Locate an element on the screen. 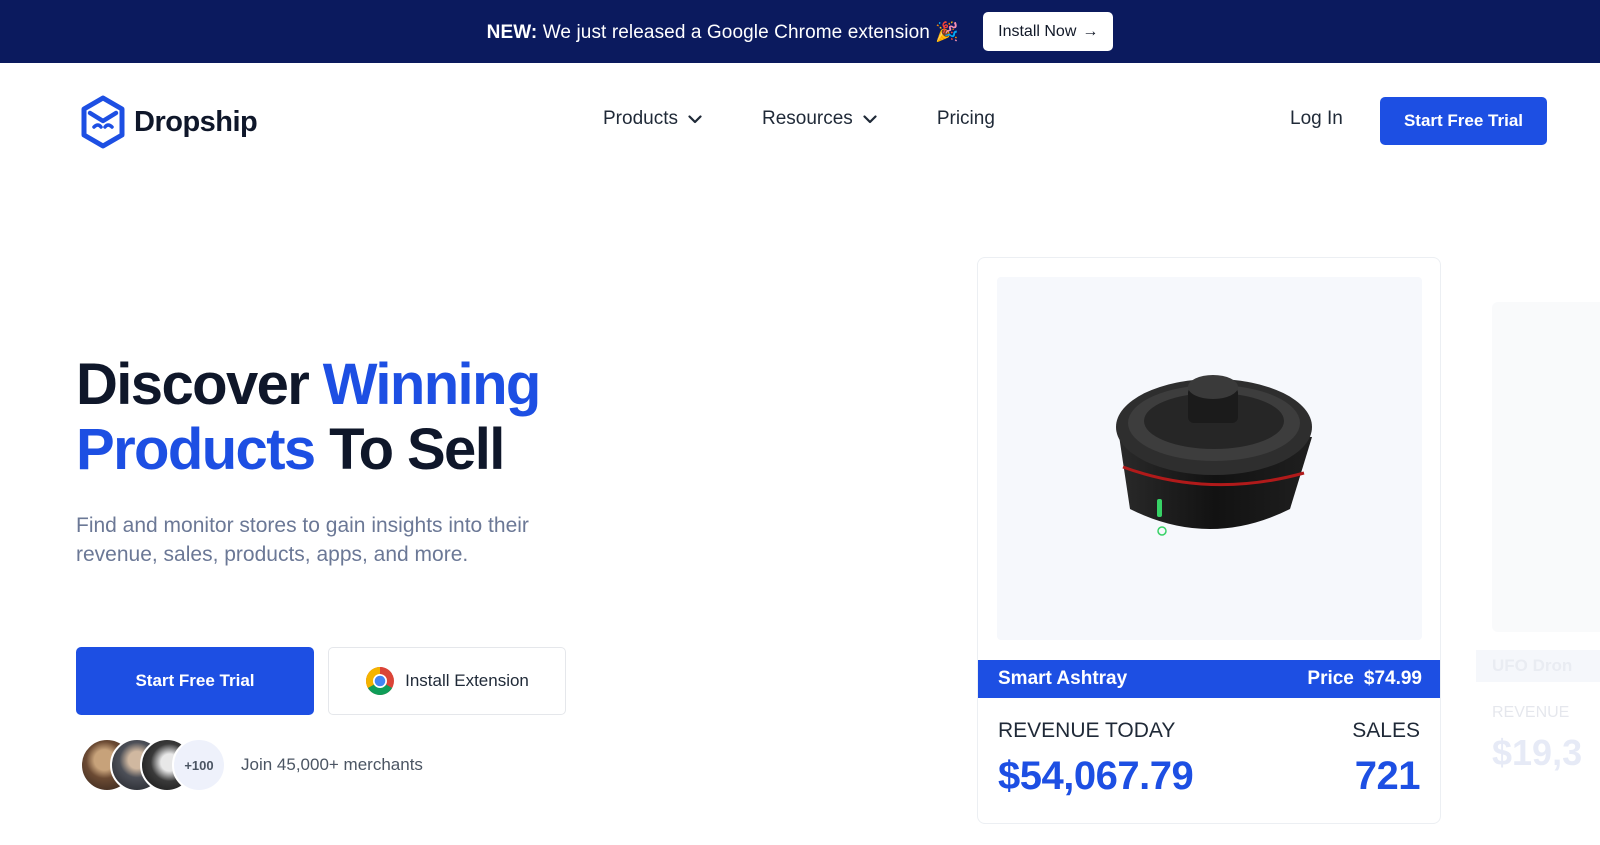 This screenshot has height=845, width=1600. product-card-secondary: UFO Dron REVENUE $19,3 is located at coordinates (1538, 565).